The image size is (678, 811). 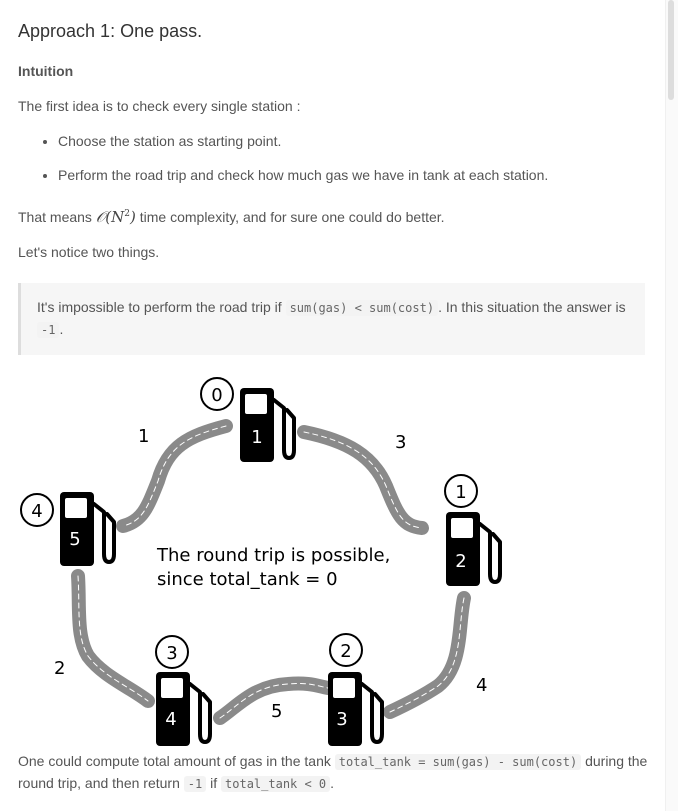 I want to click on station-1: 1 2, so click(x=473, y=530).